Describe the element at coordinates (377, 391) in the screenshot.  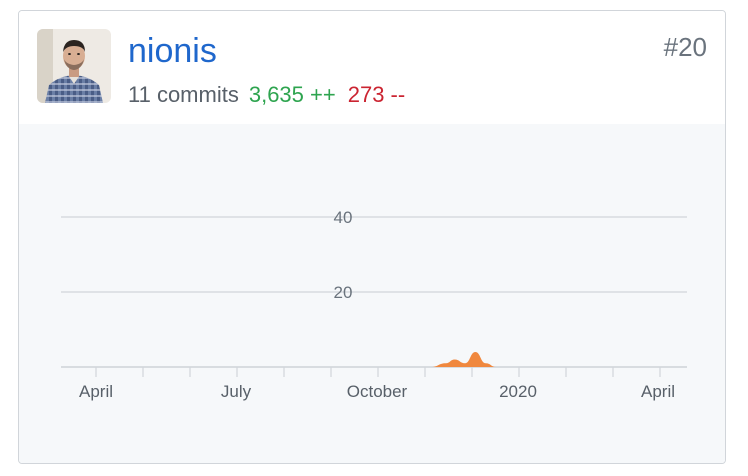
I see `x-tick-label: October` at that location.